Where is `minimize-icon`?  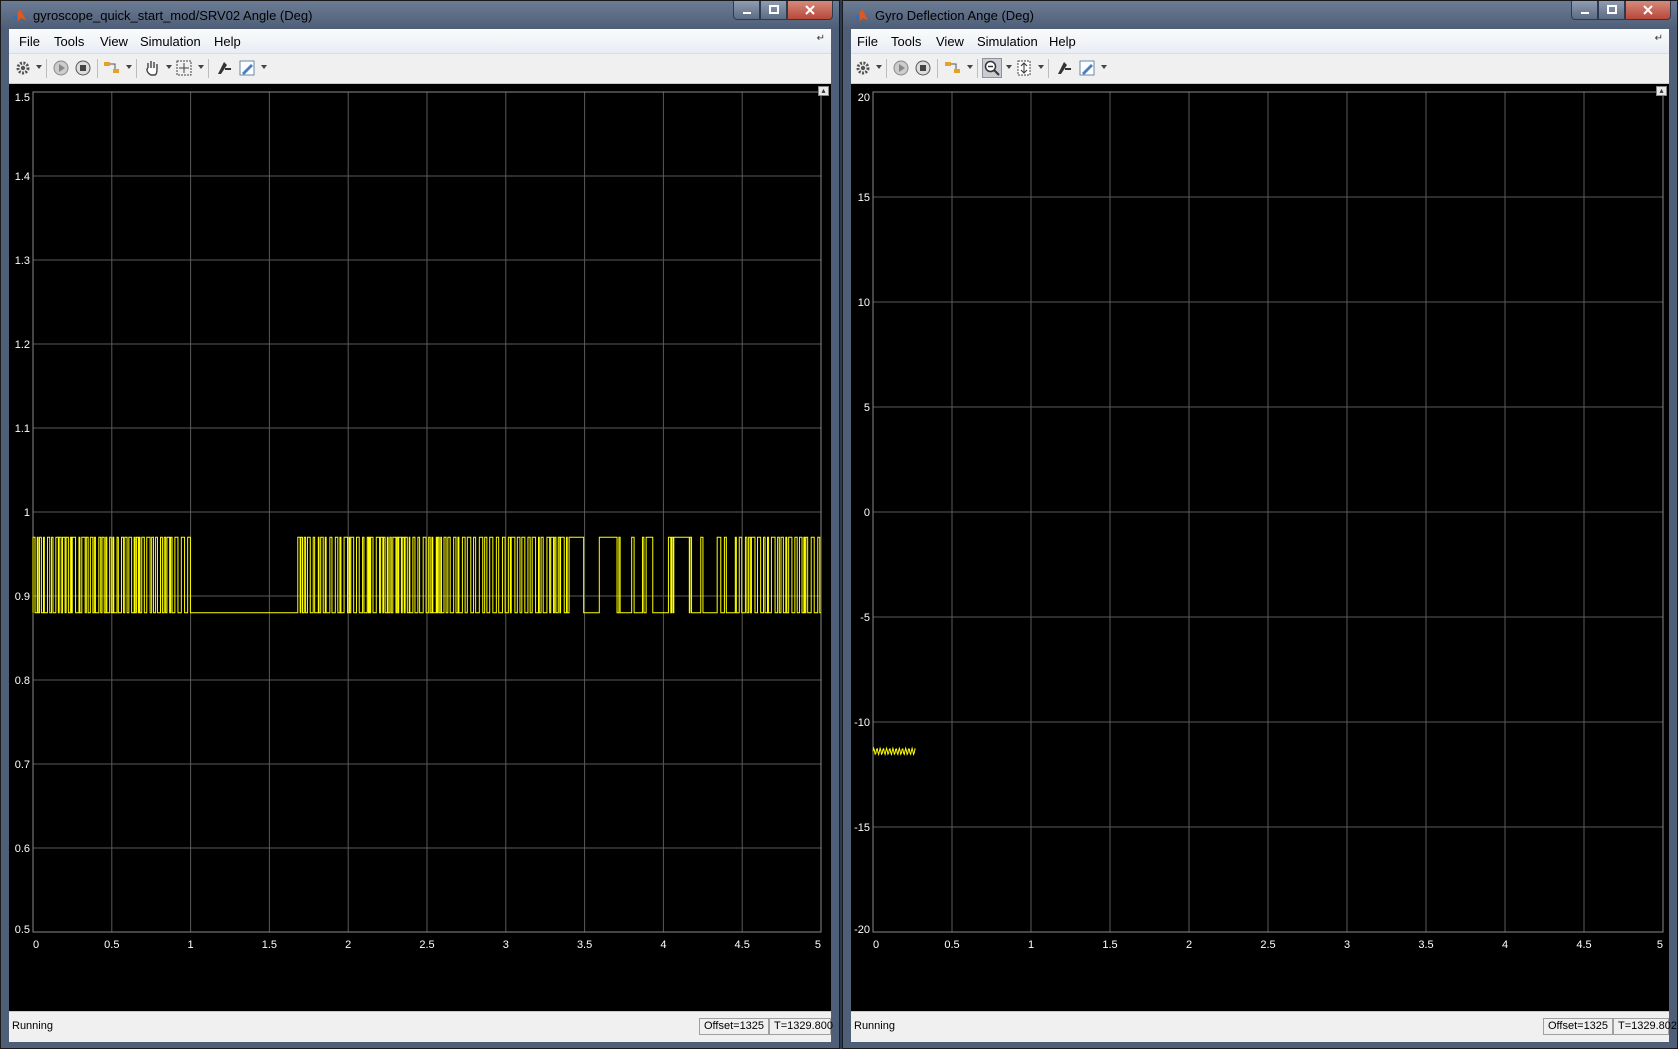
minimize-icon is located at coordinates (1584, 13).